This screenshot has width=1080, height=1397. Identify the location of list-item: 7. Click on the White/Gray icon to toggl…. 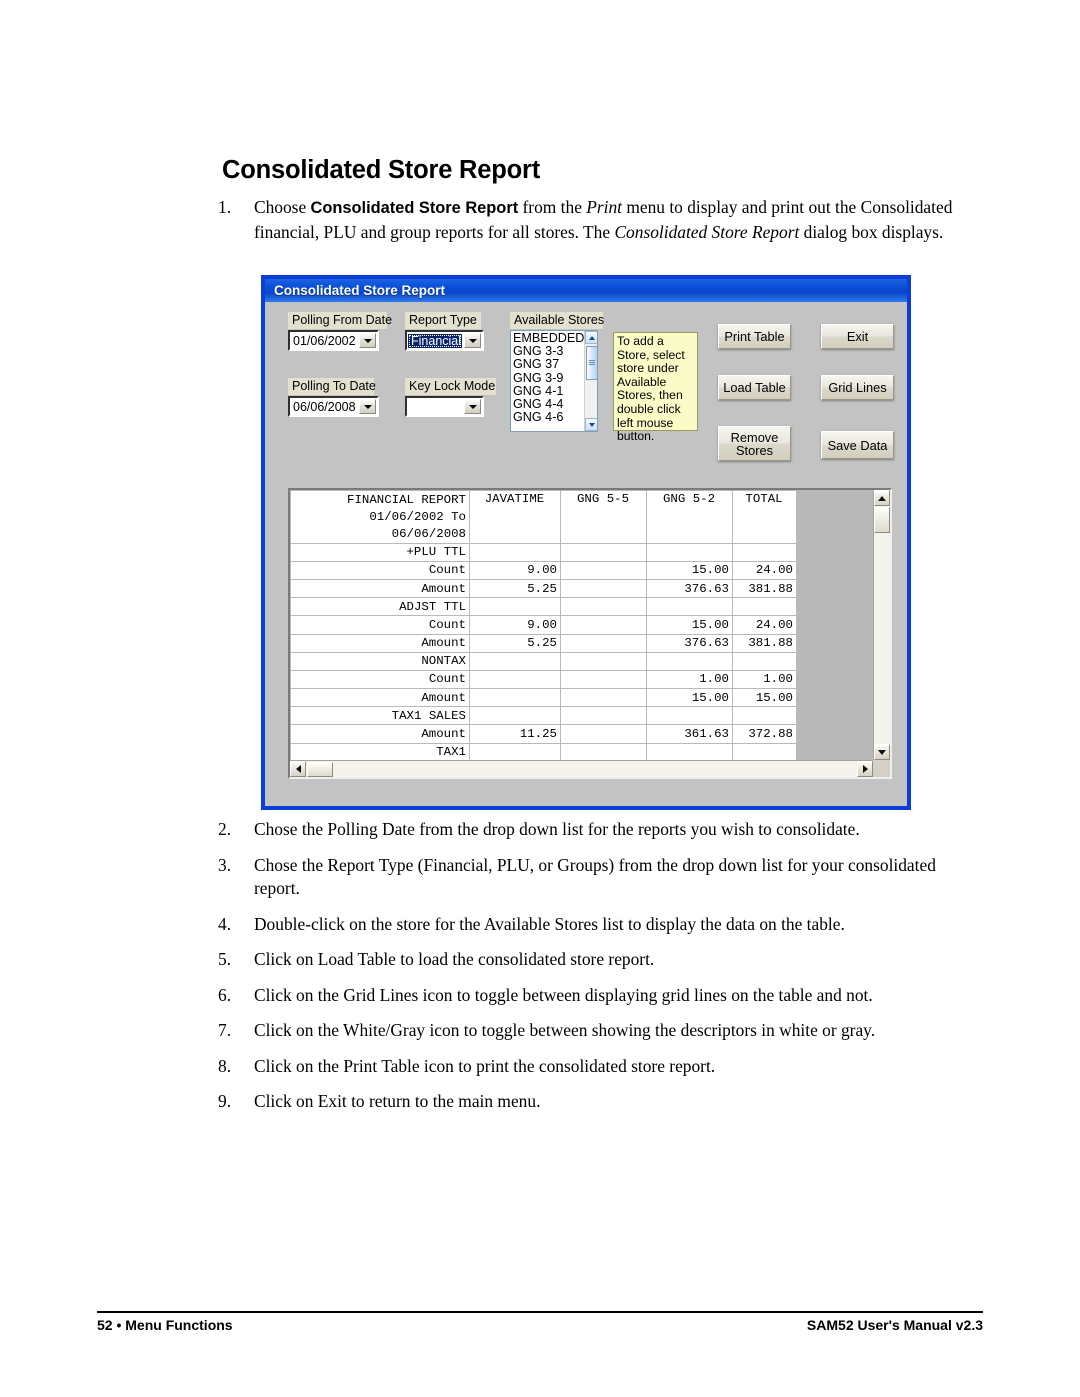
(601, 1031).